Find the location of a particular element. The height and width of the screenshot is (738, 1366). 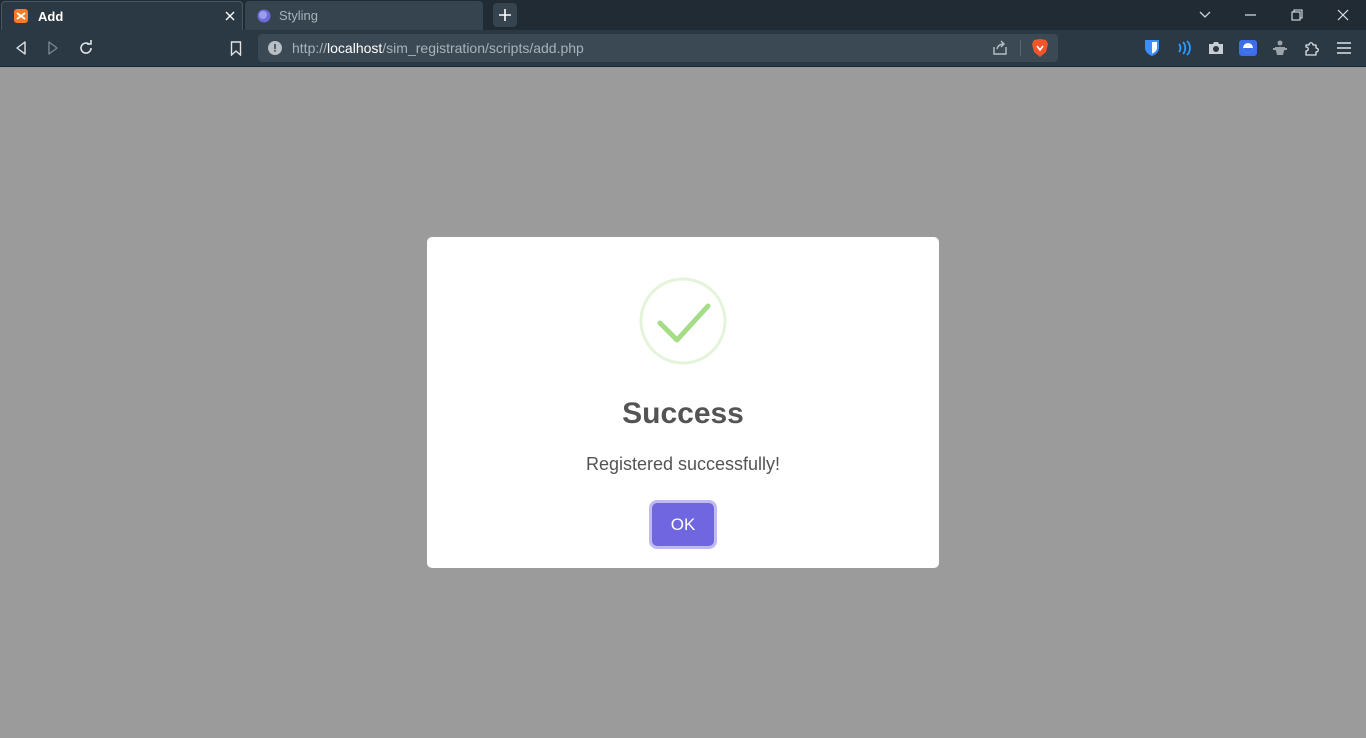

bitwarden-extension is located at coordinates (1152, 48).